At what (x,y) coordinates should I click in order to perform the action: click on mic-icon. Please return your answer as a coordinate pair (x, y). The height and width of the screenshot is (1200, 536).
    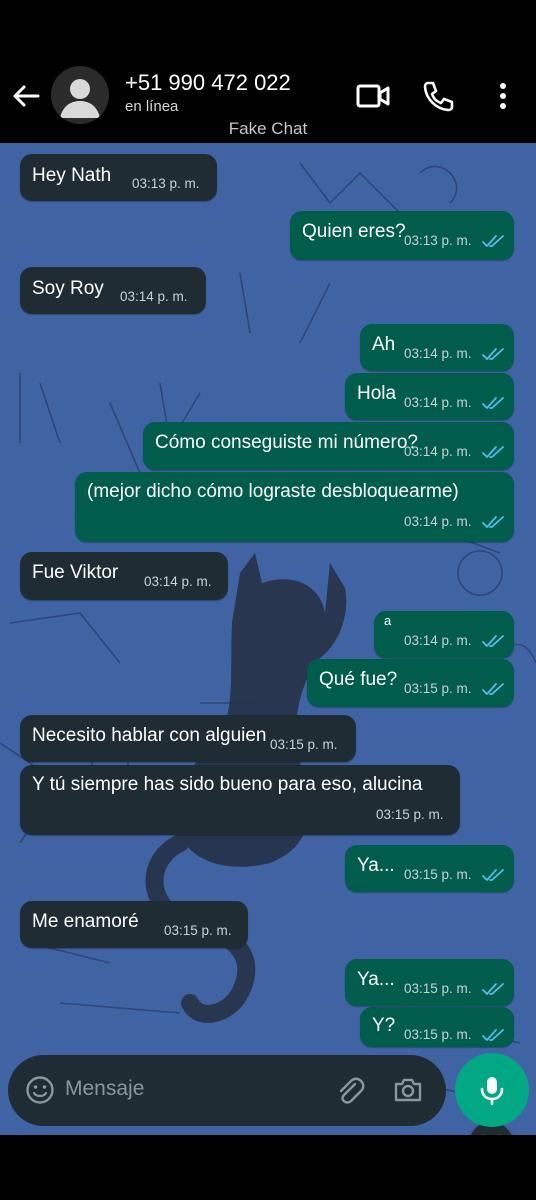
    Looking at the image, I should click on (492, 1091).